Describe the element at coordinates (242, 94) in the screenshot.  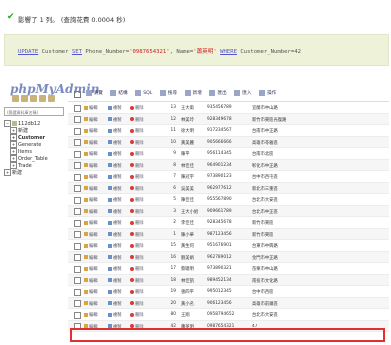
I see `tab-import: 匯入` at that location.